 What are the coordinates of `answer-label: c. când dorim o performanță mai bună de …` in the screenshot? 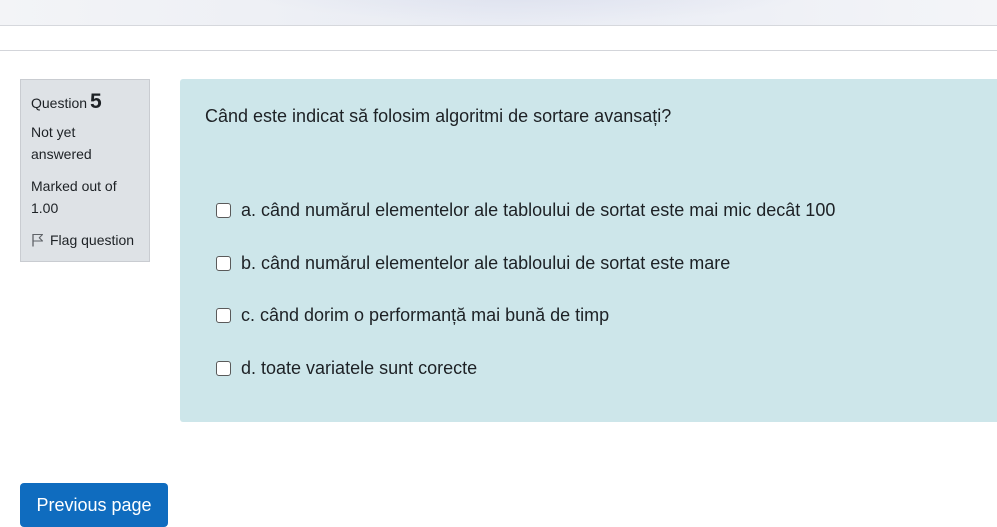 It's located at (425, 315).